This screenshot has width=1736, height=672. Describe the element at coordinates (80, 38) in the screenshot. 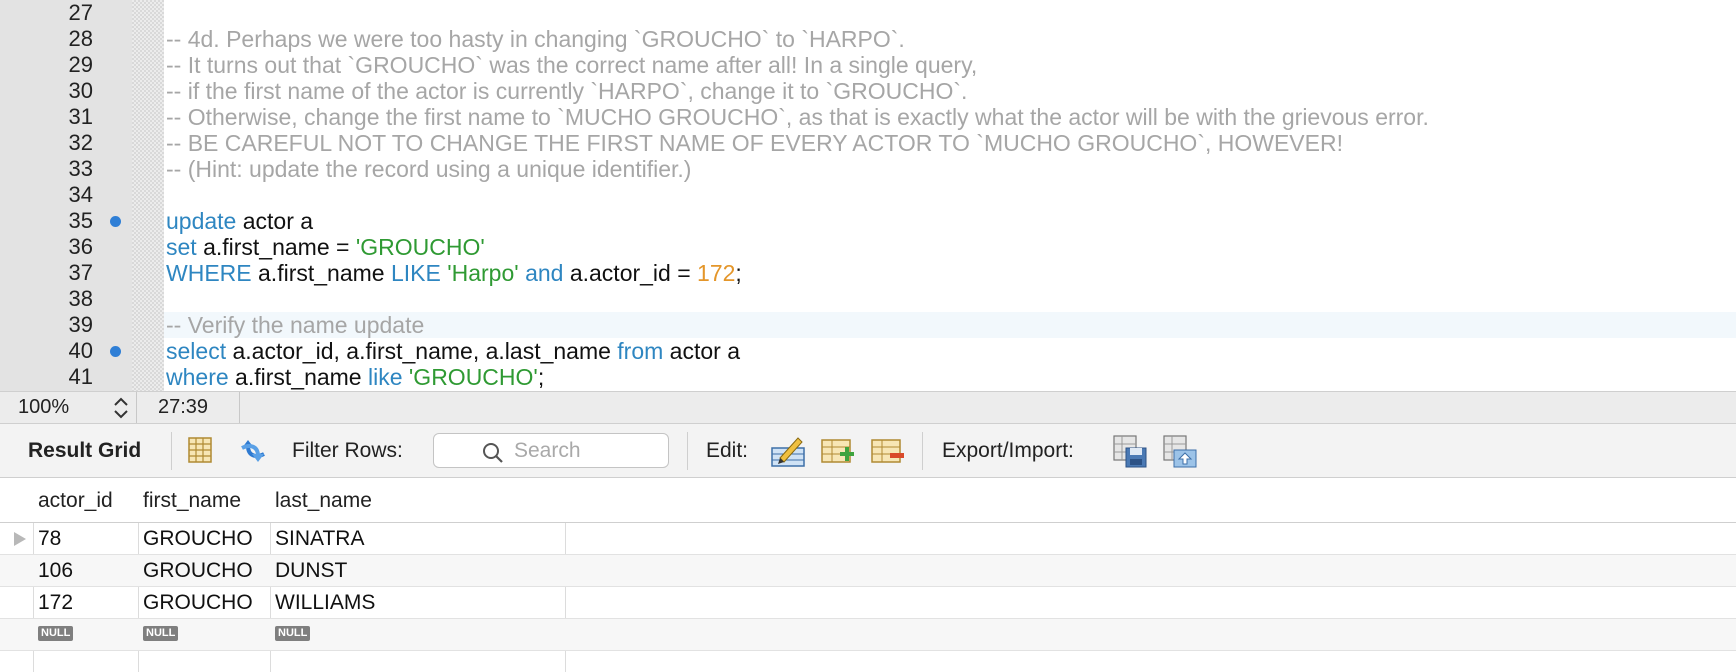

I see `line-number: 28` at that location.